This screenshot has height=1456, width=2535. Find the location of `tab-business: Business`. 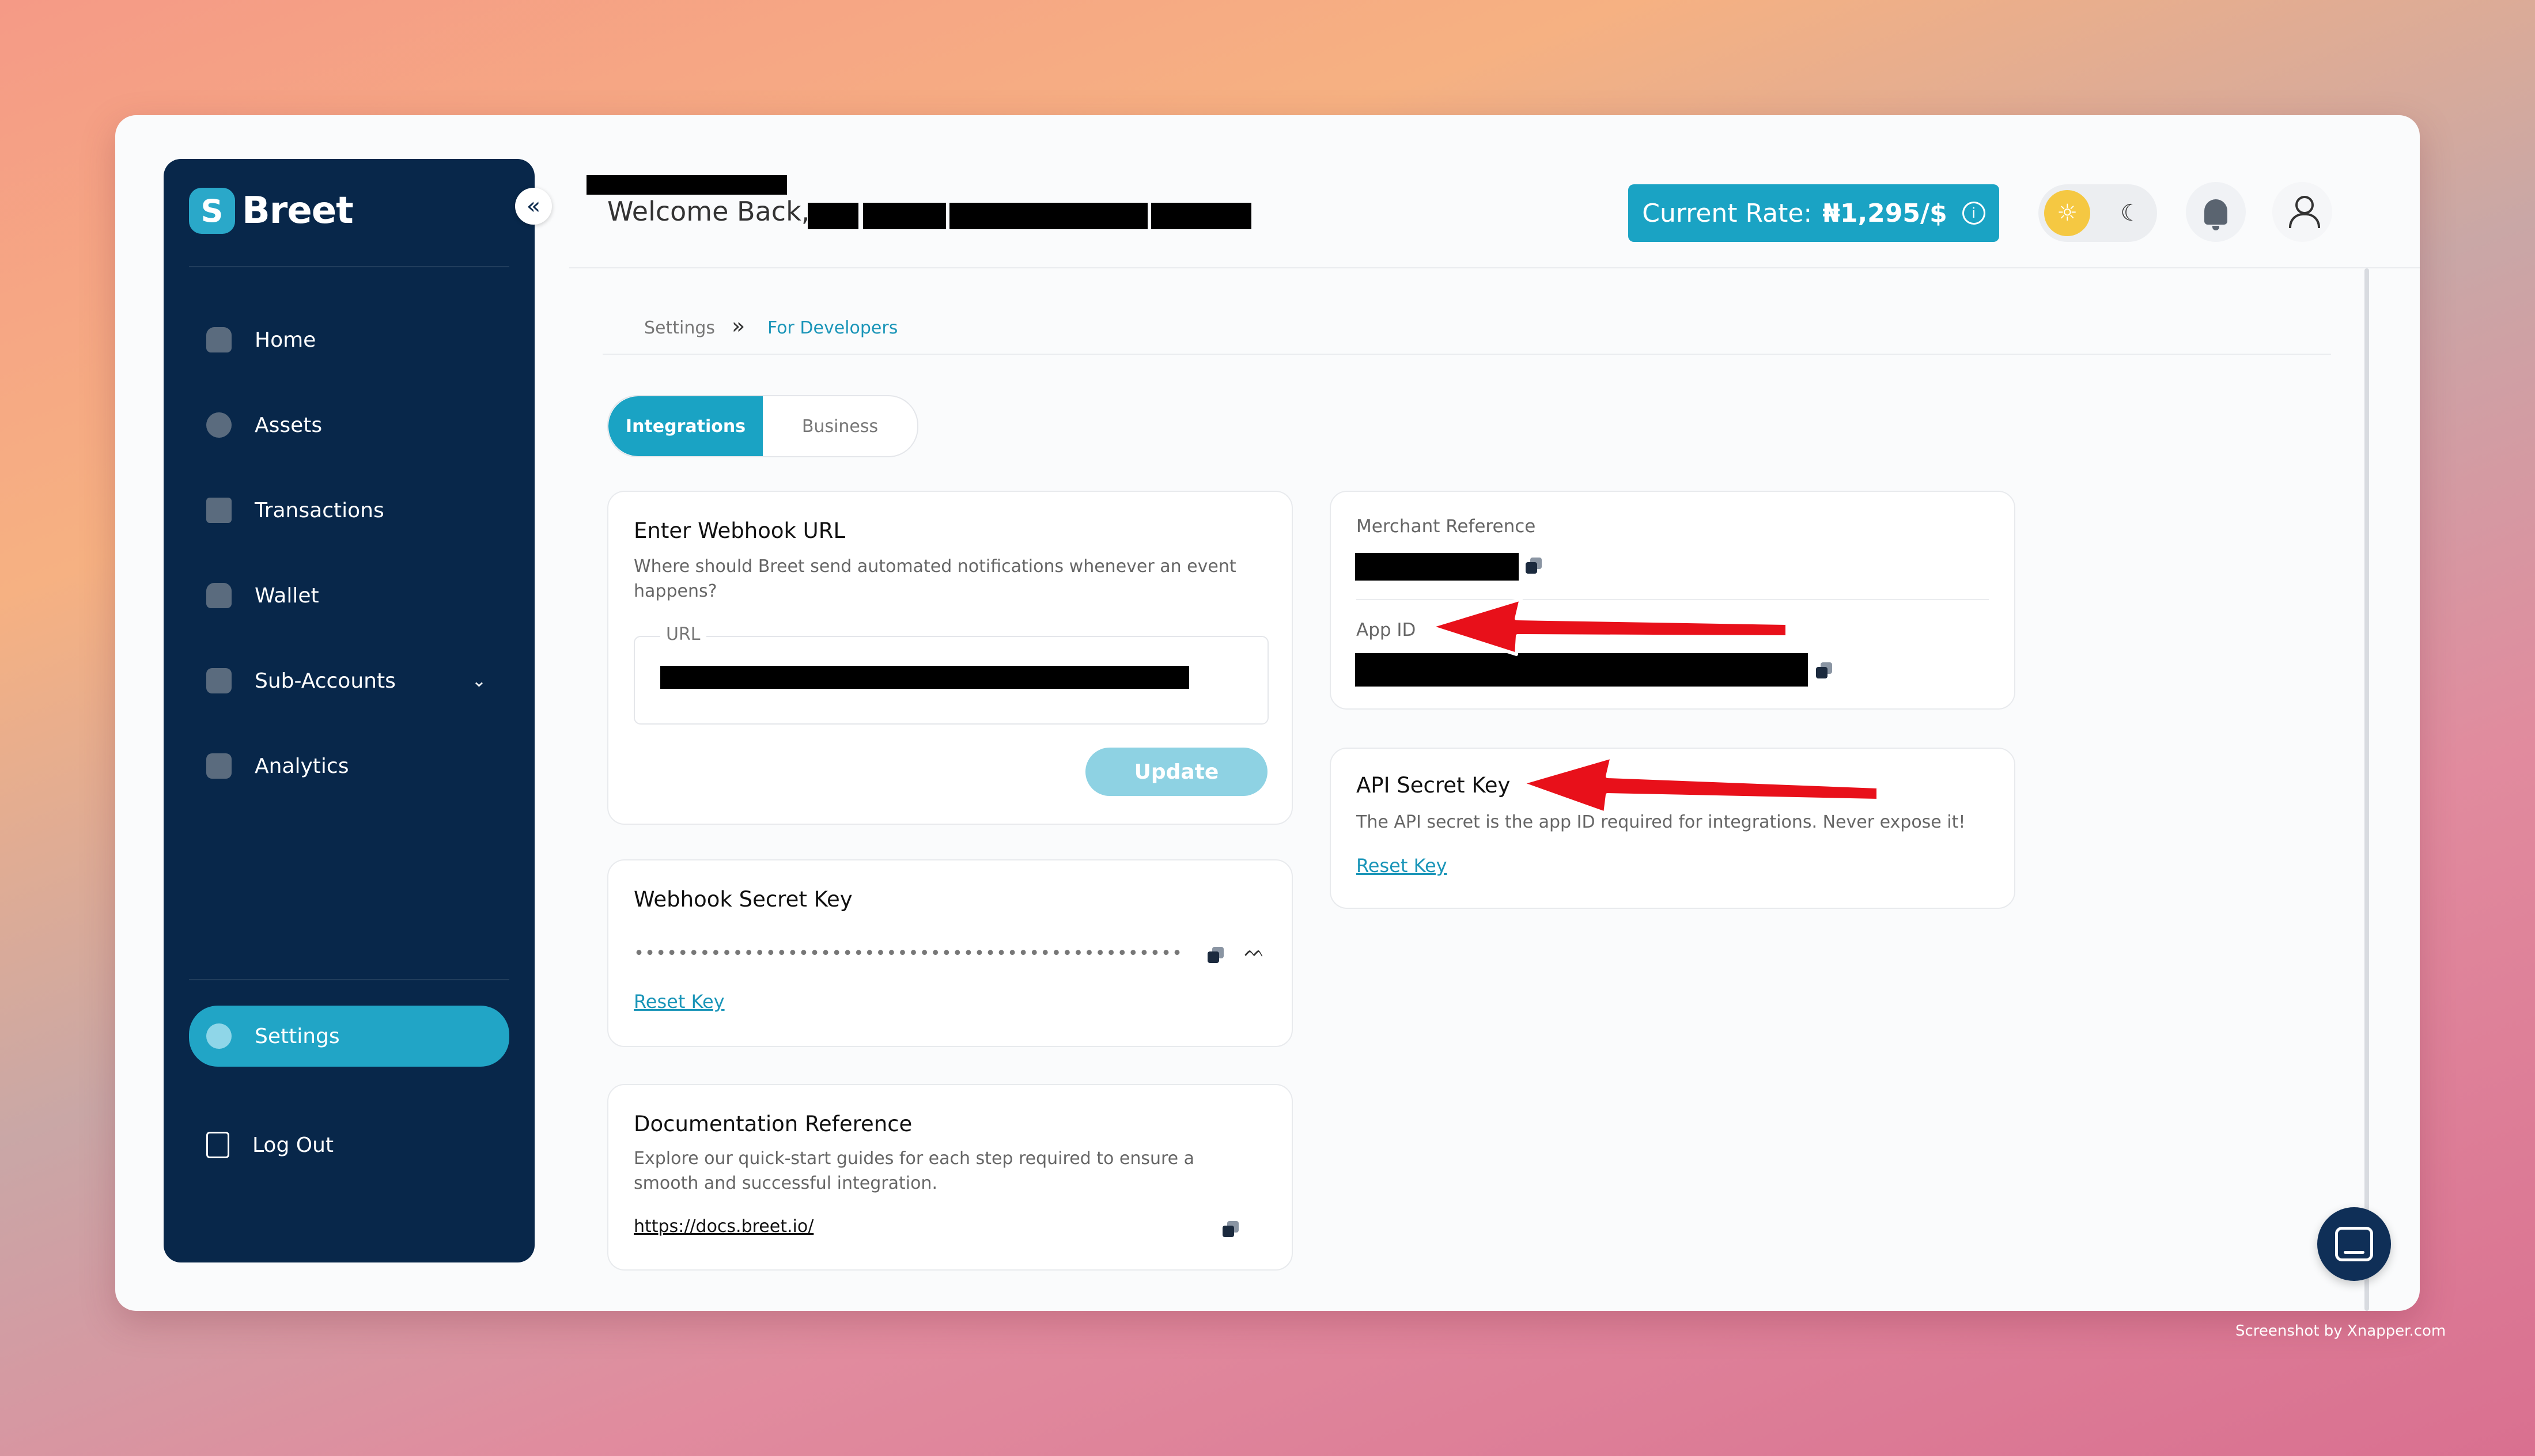

tab-business: Business is located at coordinates (840, 426).